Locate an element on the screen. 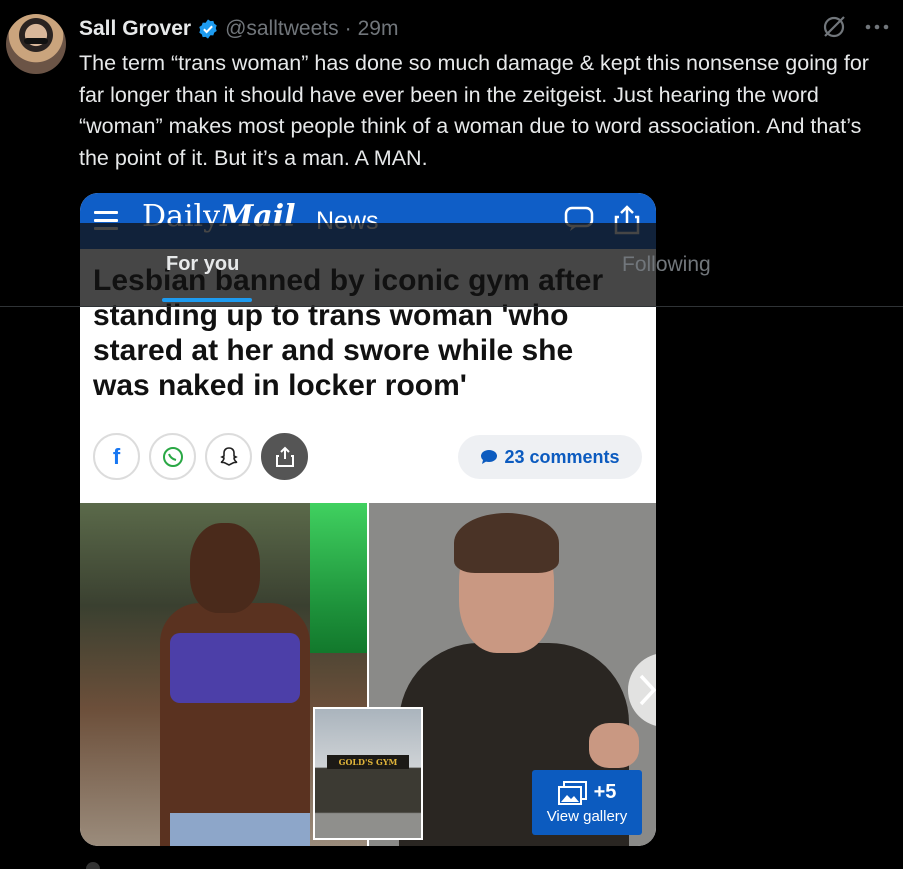  tabbar-divider is located at coordinates (451, 306).